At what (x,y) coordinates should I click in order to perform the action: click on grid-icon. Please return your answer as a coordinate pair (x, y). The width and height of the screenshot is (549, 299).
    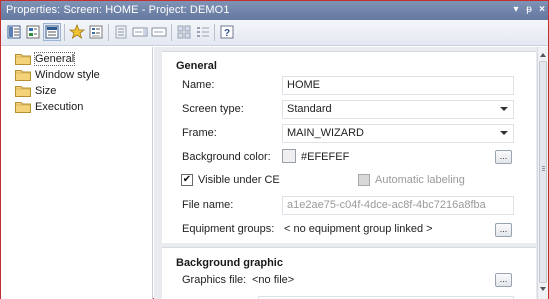
    Looking at the image, I should click on (184, 32).